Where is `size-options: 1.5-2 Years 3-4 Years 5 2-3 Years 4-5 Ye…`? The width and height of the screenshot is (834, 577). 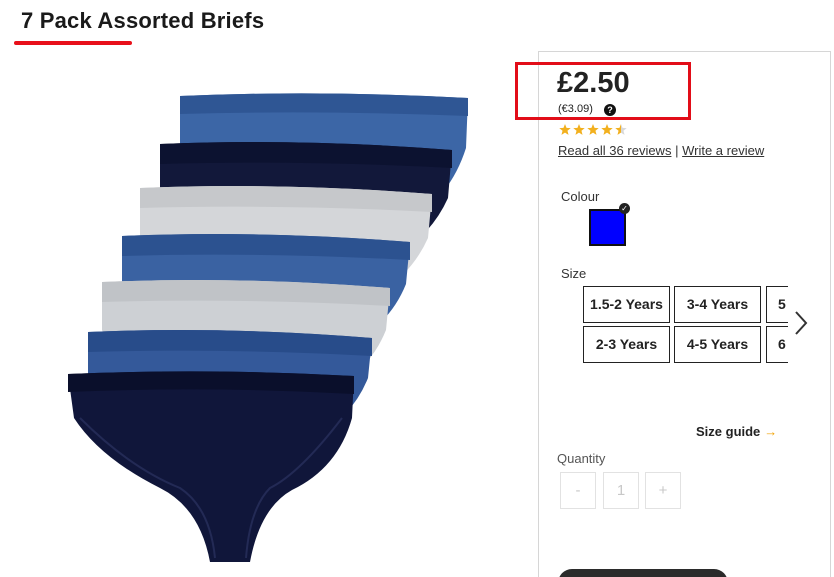 size-options: 1.5-2 Years 3-4 Years 5 2-3 Years 4-5 Ye… is located at coordinates (685, 325).